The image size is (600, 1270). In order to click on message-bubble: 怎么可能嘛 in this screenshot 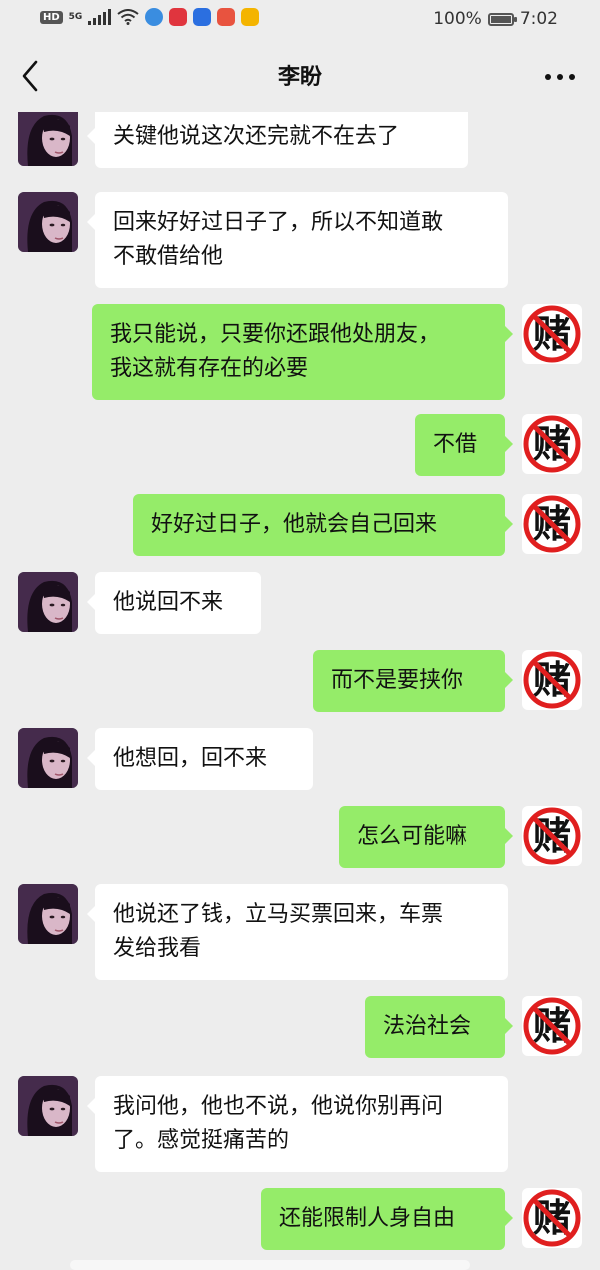, I will do `click(426, 837)`.